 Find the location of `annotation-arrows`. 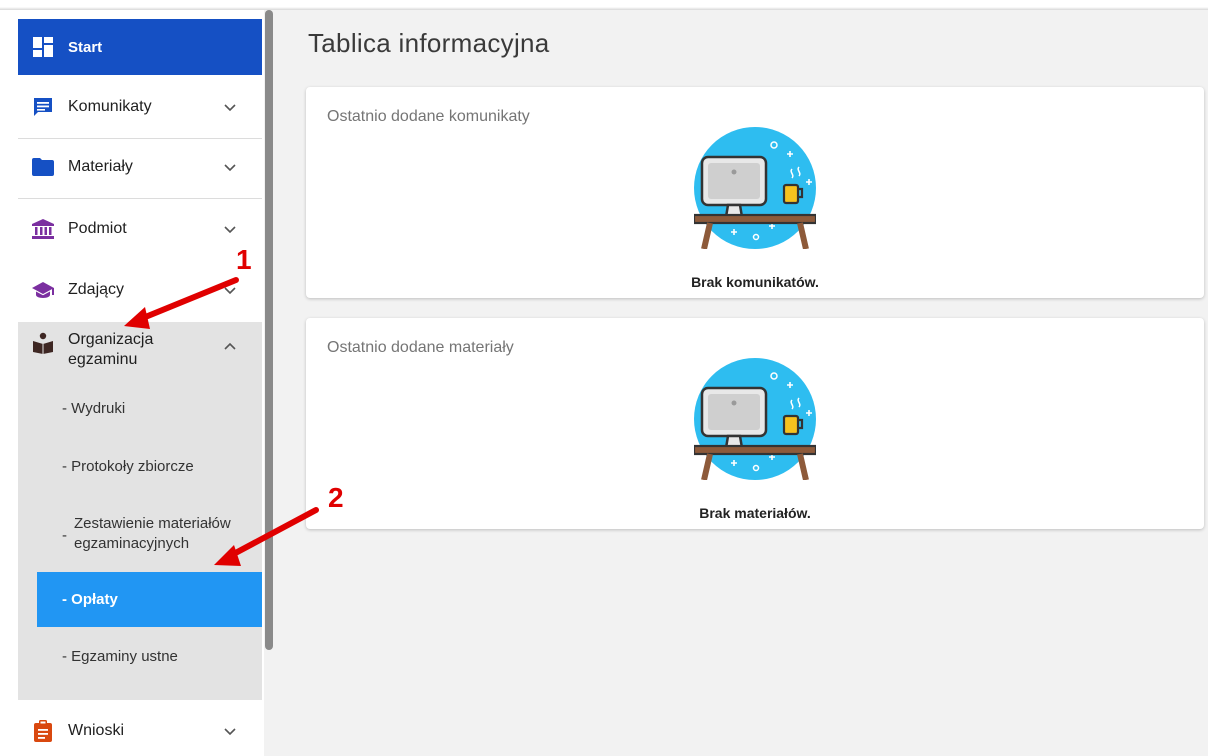

annotation-arrows is located at coordinates (221, 421).